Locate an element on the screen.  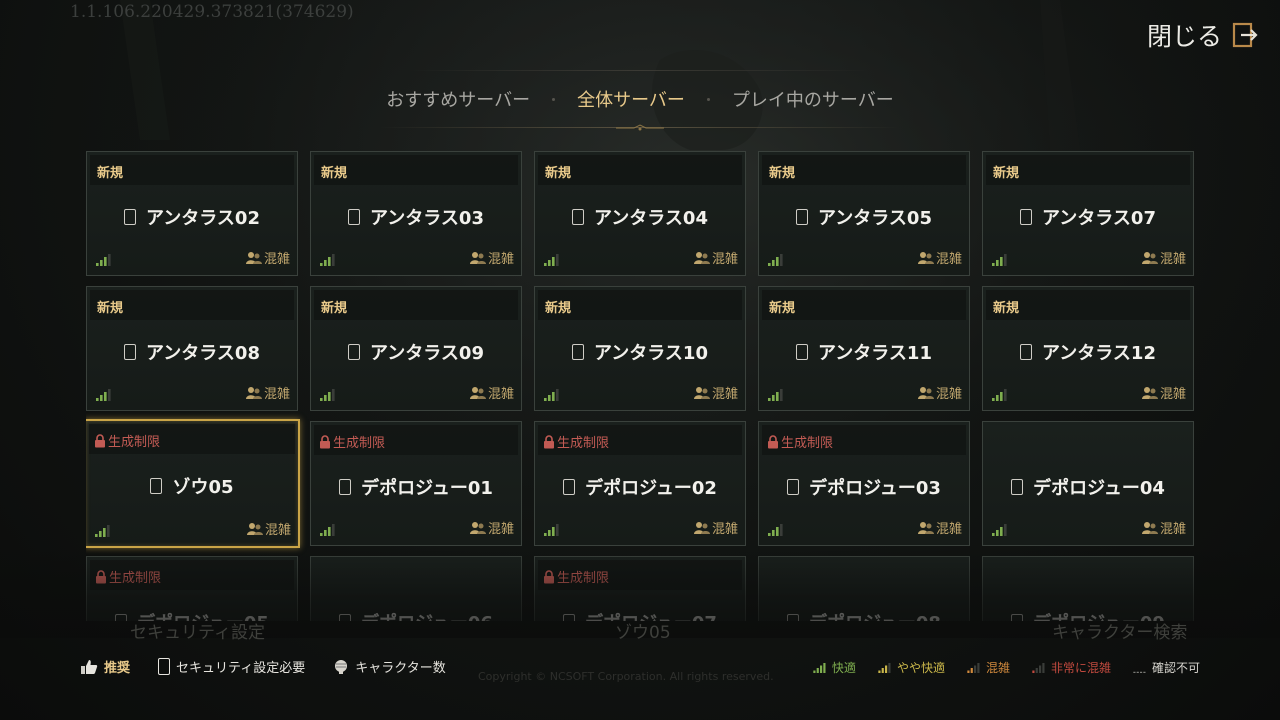
legend-load-item: 混雑 is located at coordinates (988, 667).